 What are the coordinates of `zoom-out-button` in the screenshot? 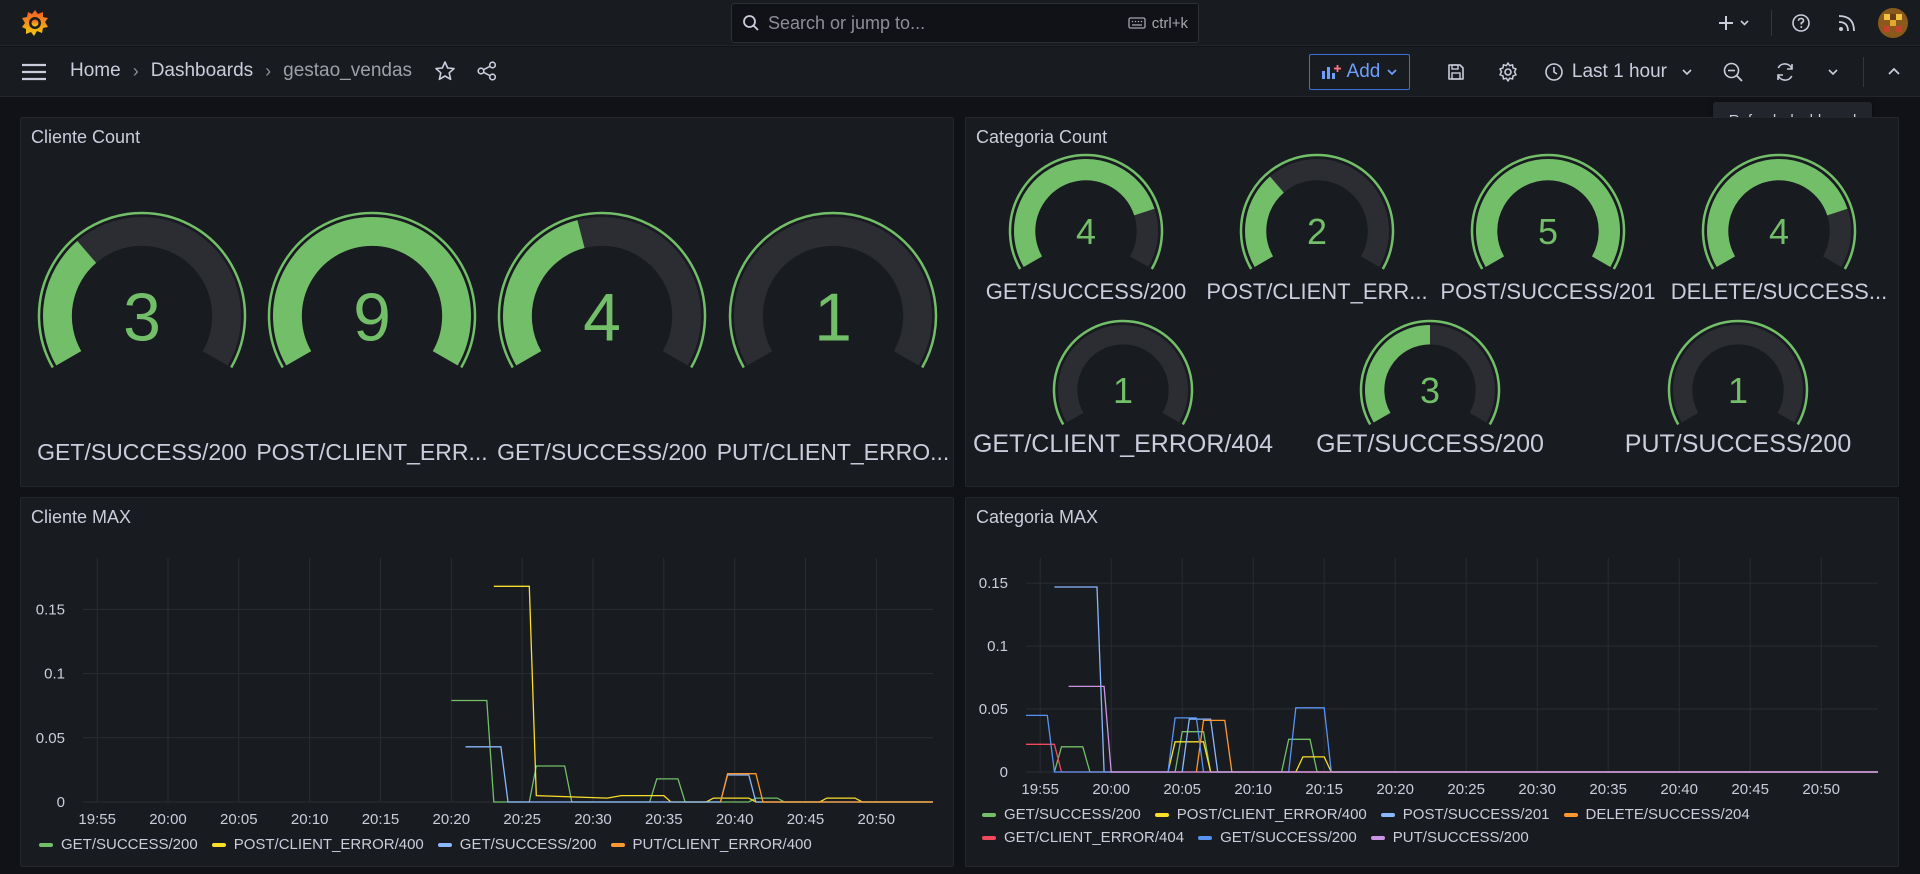 It's located at (1733, 72).